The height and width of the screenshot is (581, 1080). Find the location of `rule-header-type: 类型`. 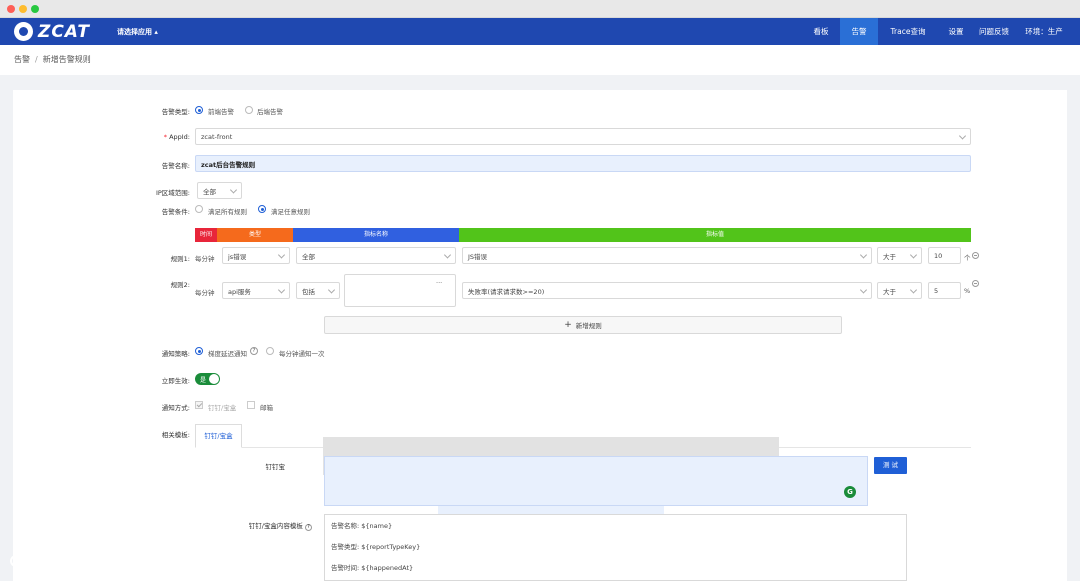

rule-header-type: 类型 is located at coordinates (255, 235).